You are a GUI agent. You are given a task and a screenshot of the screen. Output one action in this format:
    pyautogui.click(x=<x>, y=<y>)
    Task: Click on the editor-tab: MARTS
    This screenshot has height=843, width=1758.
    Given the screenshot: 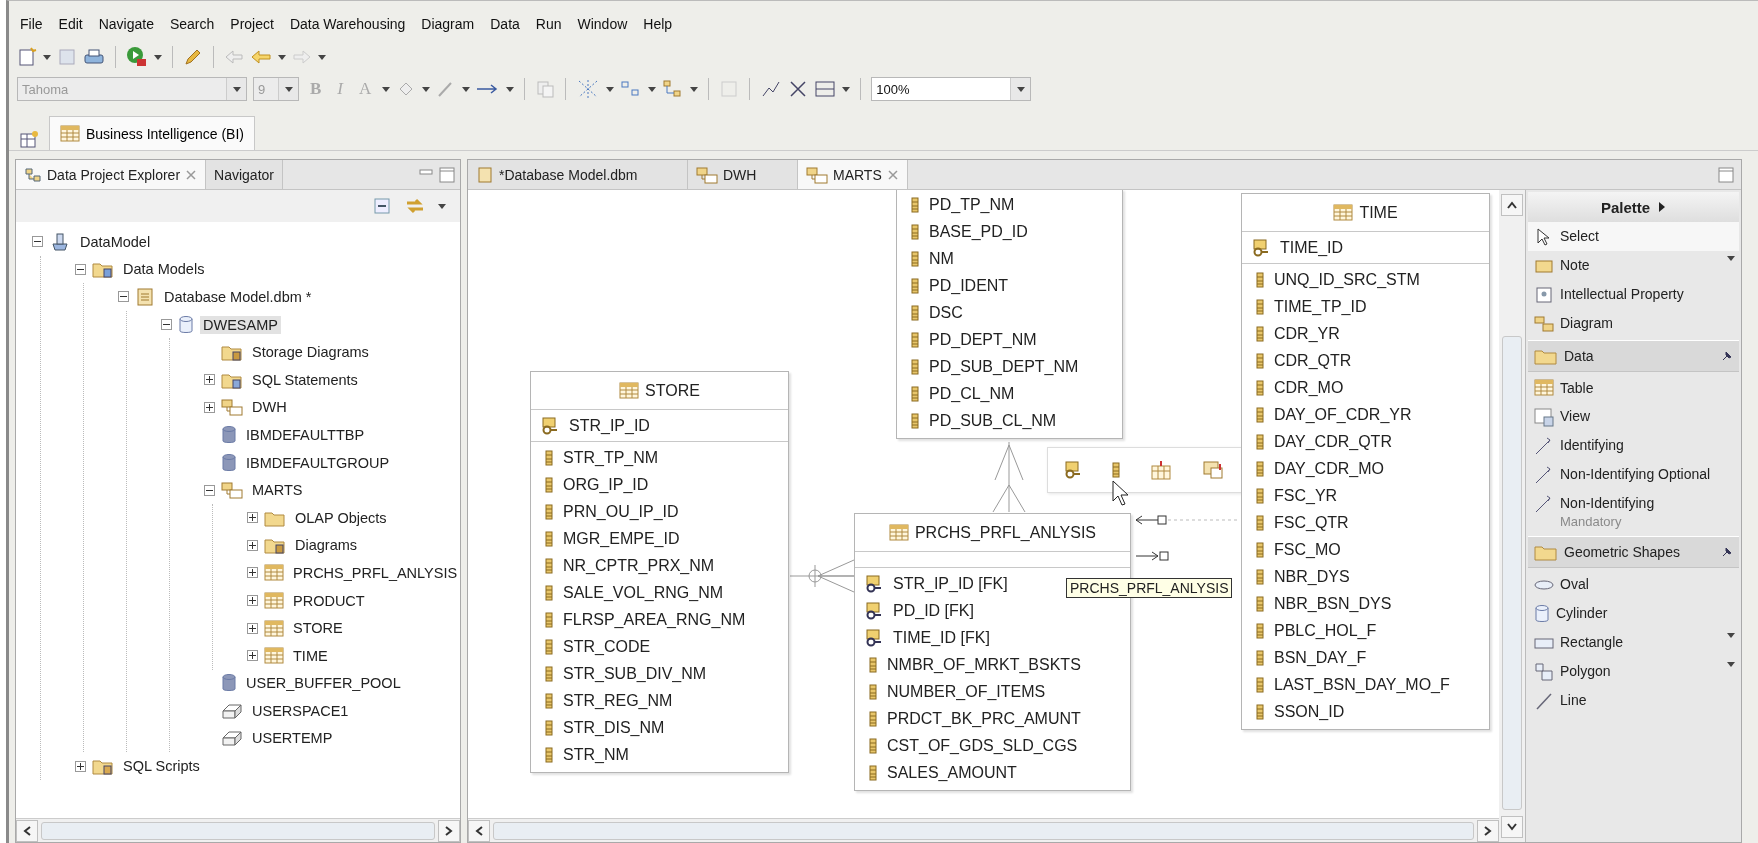 What is the action you would take?
    pyautogui.click(x=853, y=174)
    